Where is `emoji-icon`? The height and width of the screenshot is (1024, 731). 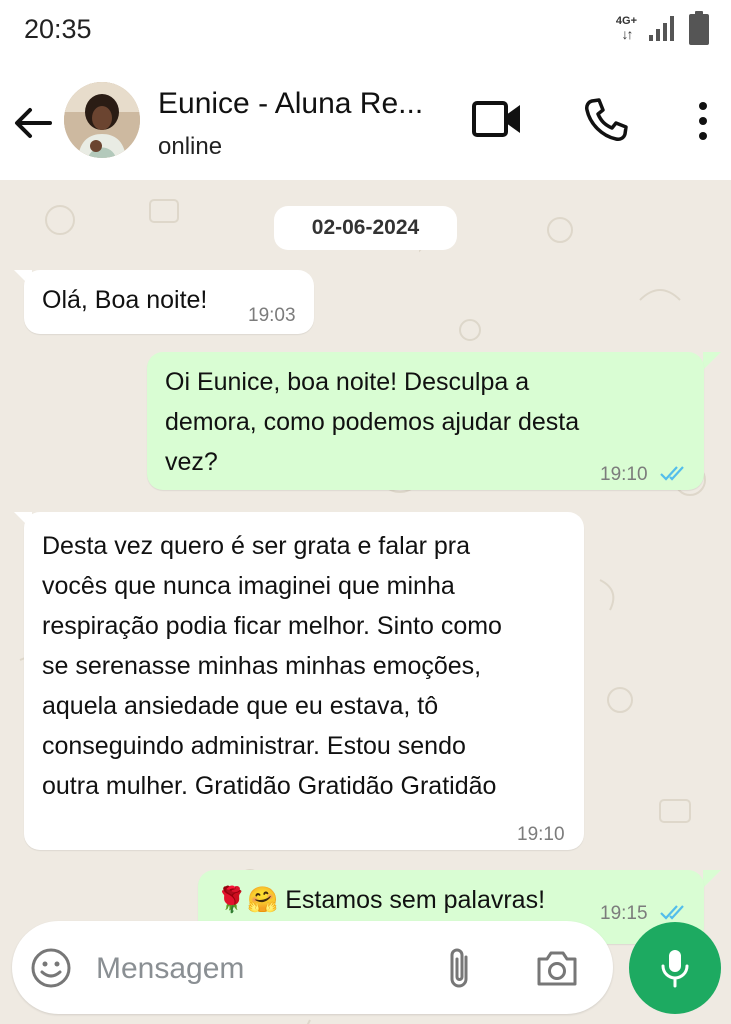
emoji-icon is located at coordinates (51, 968).